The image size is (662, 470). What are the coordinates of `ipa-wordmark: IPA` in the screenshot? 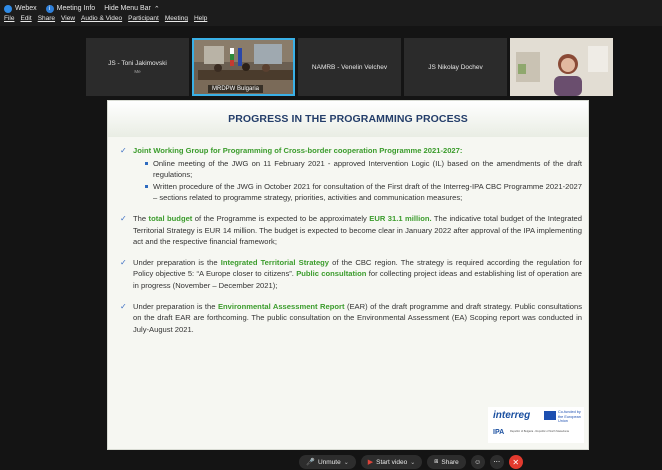 It's located at (499, 432).